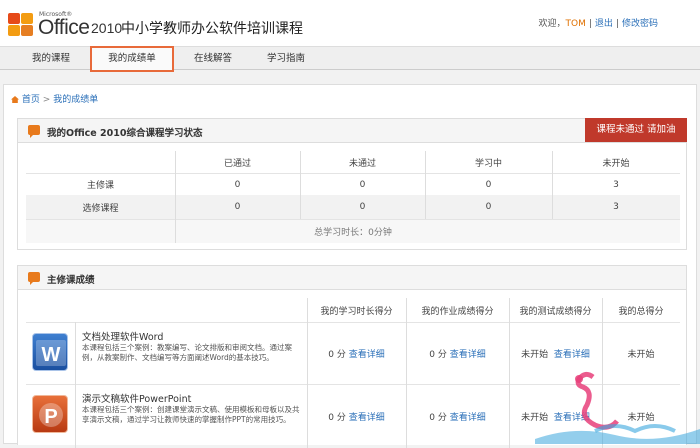 The height and width of the screenshot is (448, 700). I want to click on status-panel-title: 我的Office 2010综合课程学习状态, so click(125, 132).